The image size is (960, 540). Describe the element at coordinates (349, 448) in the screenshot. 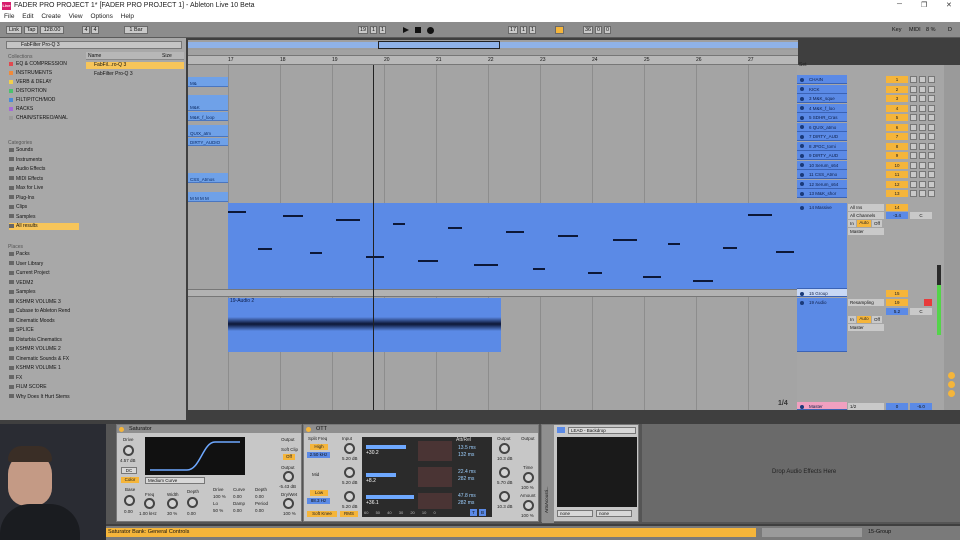

I see `high-input-knob` at that location.